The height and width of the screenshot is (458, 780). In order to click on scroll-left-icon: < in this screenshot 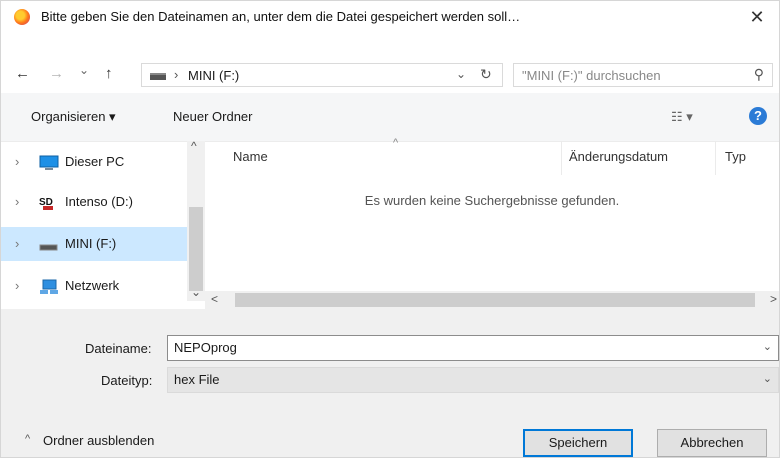, I will do `click(214, 299)`.